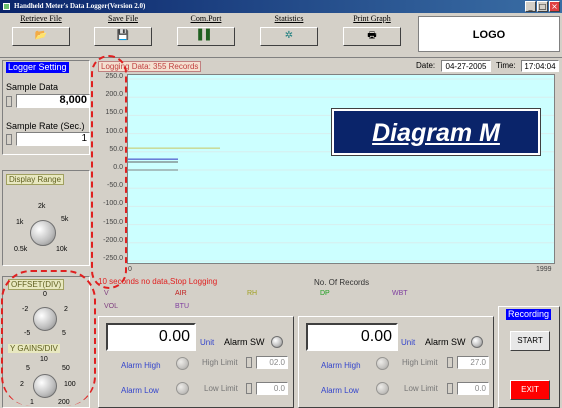 This screenshot has width=562, height=408. What do you see at coordinates (473, 388) in the screenshot?
I see `meter-2-low-limit-field: 0.0` at bounding box center [473, 388].